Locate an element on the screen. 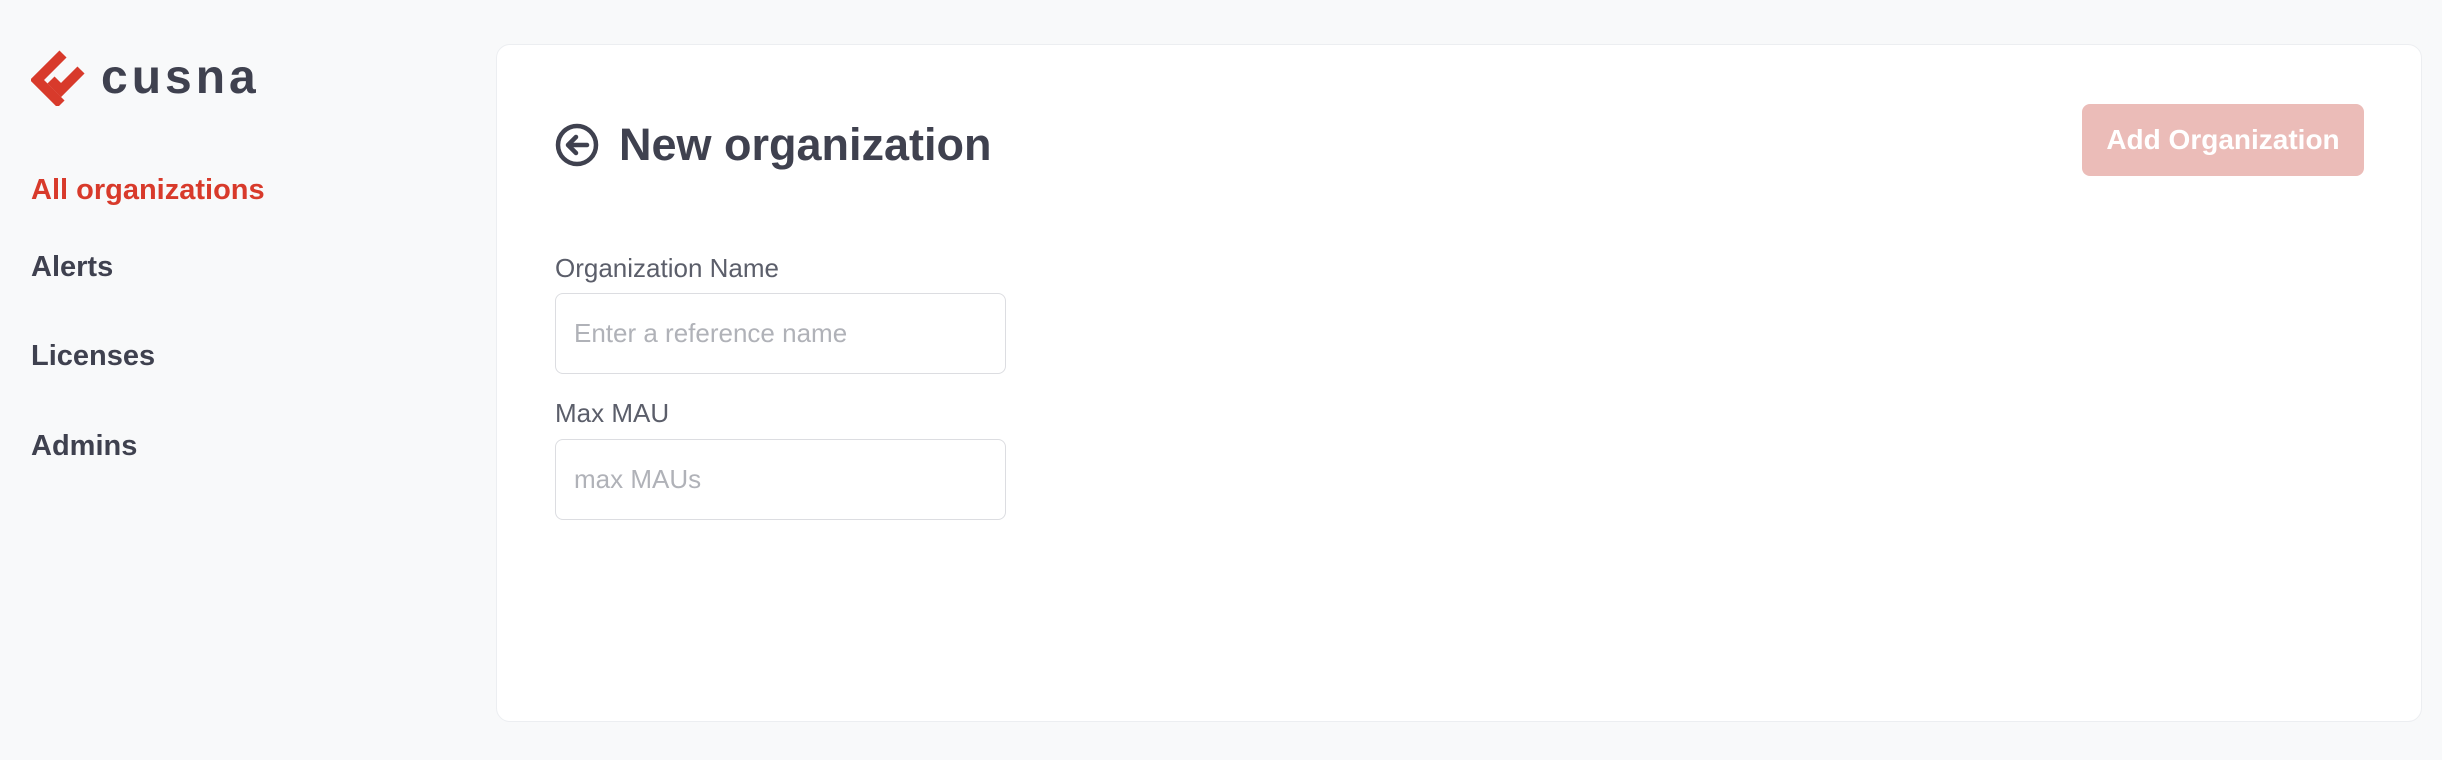 The height and width of the screenshot is (760, 2442). page-title: New organization is located at coordinates (805, 144).